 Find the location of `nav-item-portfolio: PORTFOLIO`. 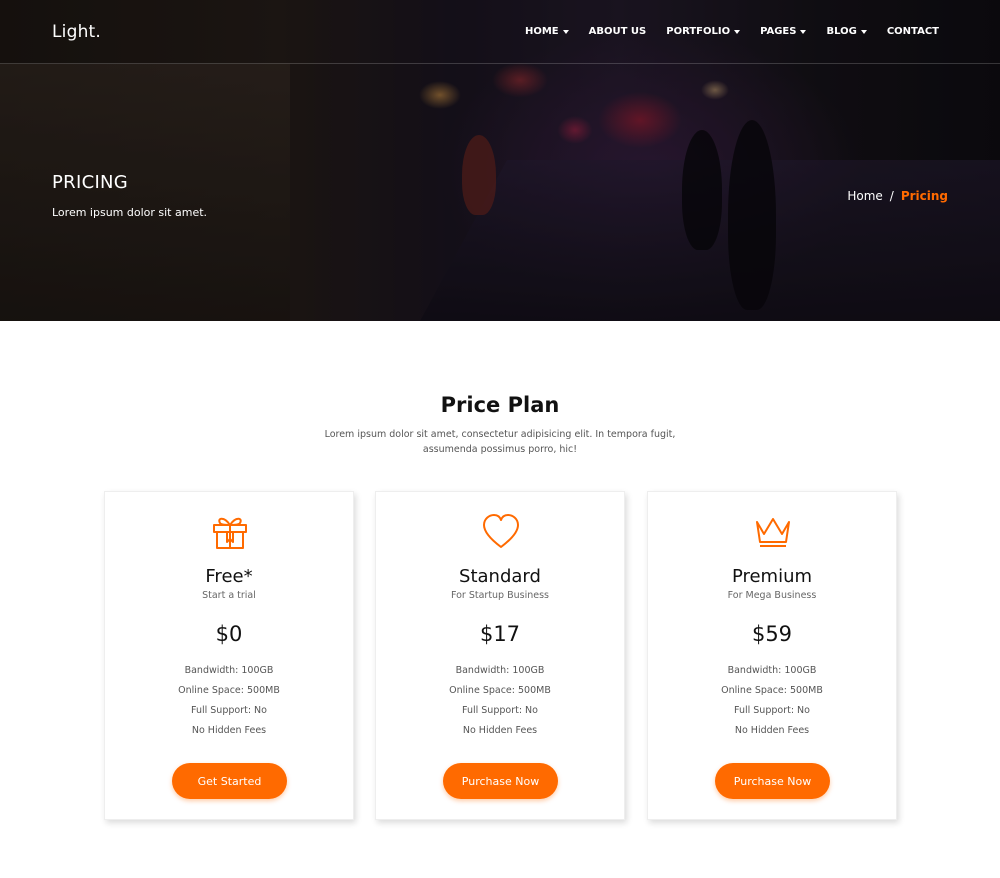

nav-item-portfolio: PORTFOLIO is located at coordinates (703, 31).